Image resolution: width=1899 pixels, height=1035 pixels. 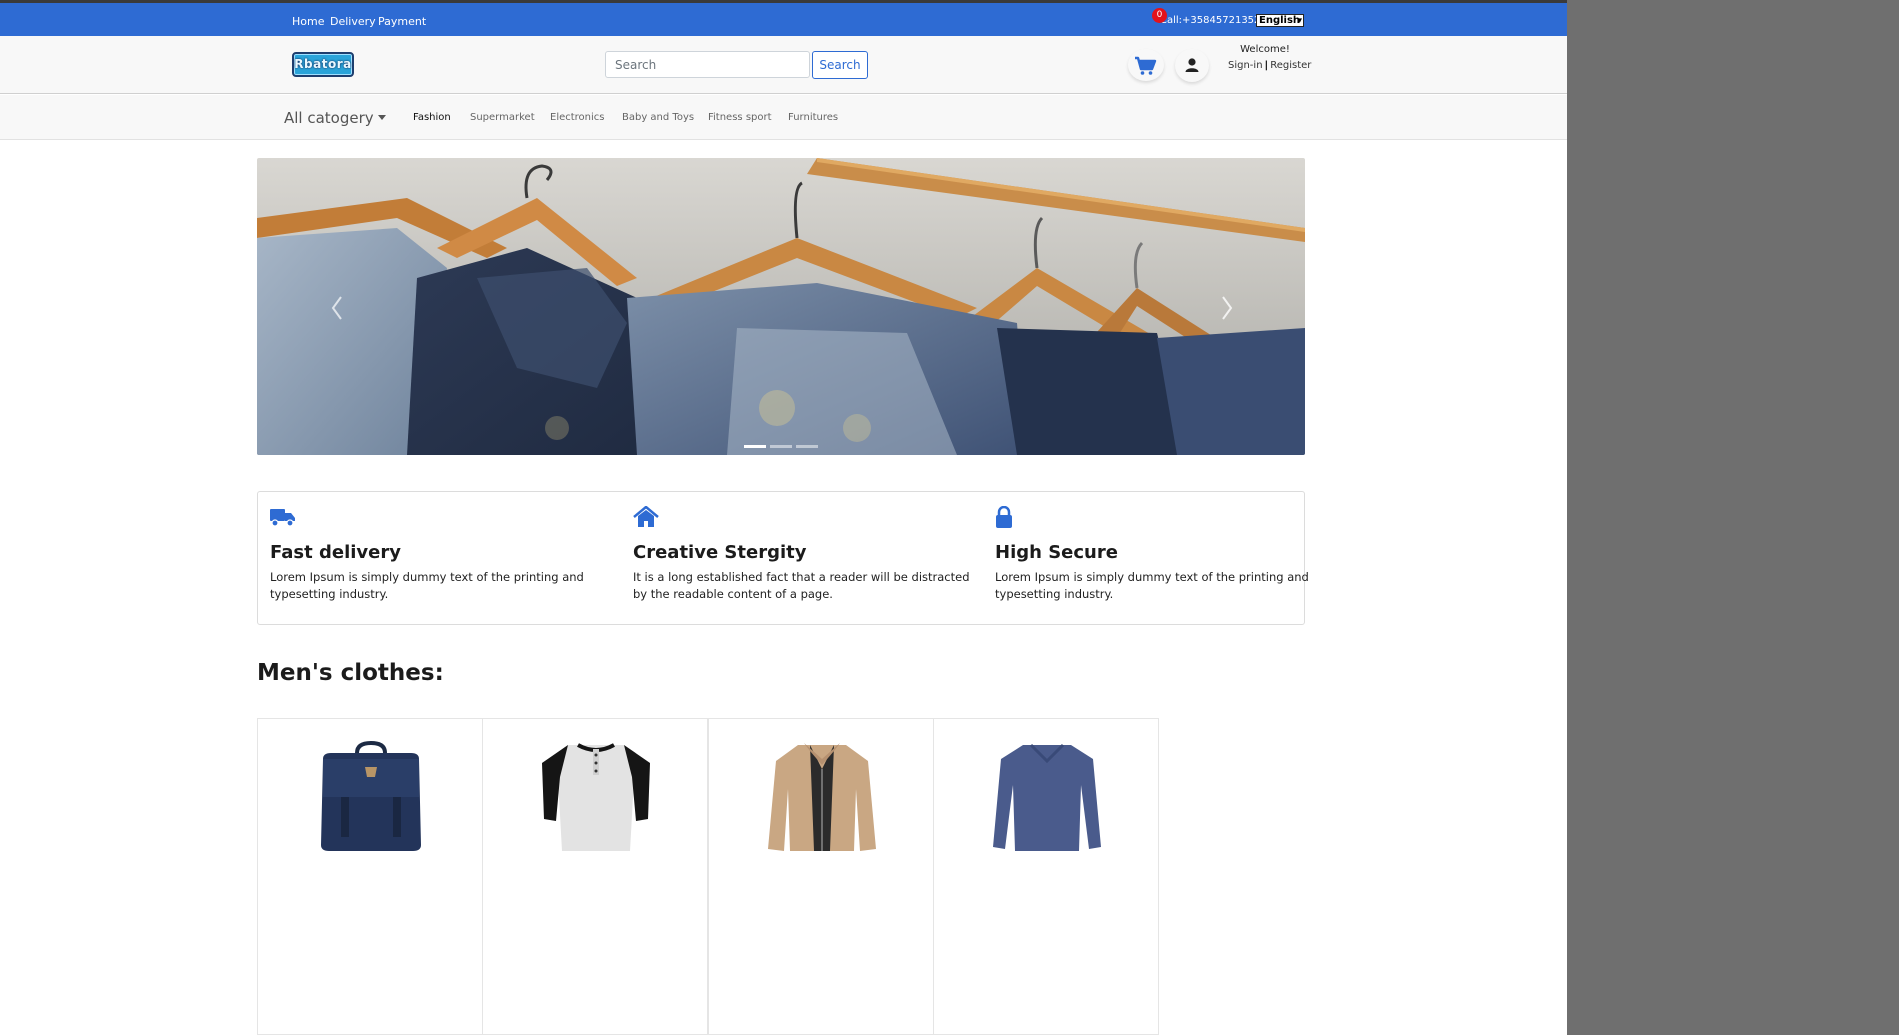 I want to click on cart-button, so click(x=1146, y=65).